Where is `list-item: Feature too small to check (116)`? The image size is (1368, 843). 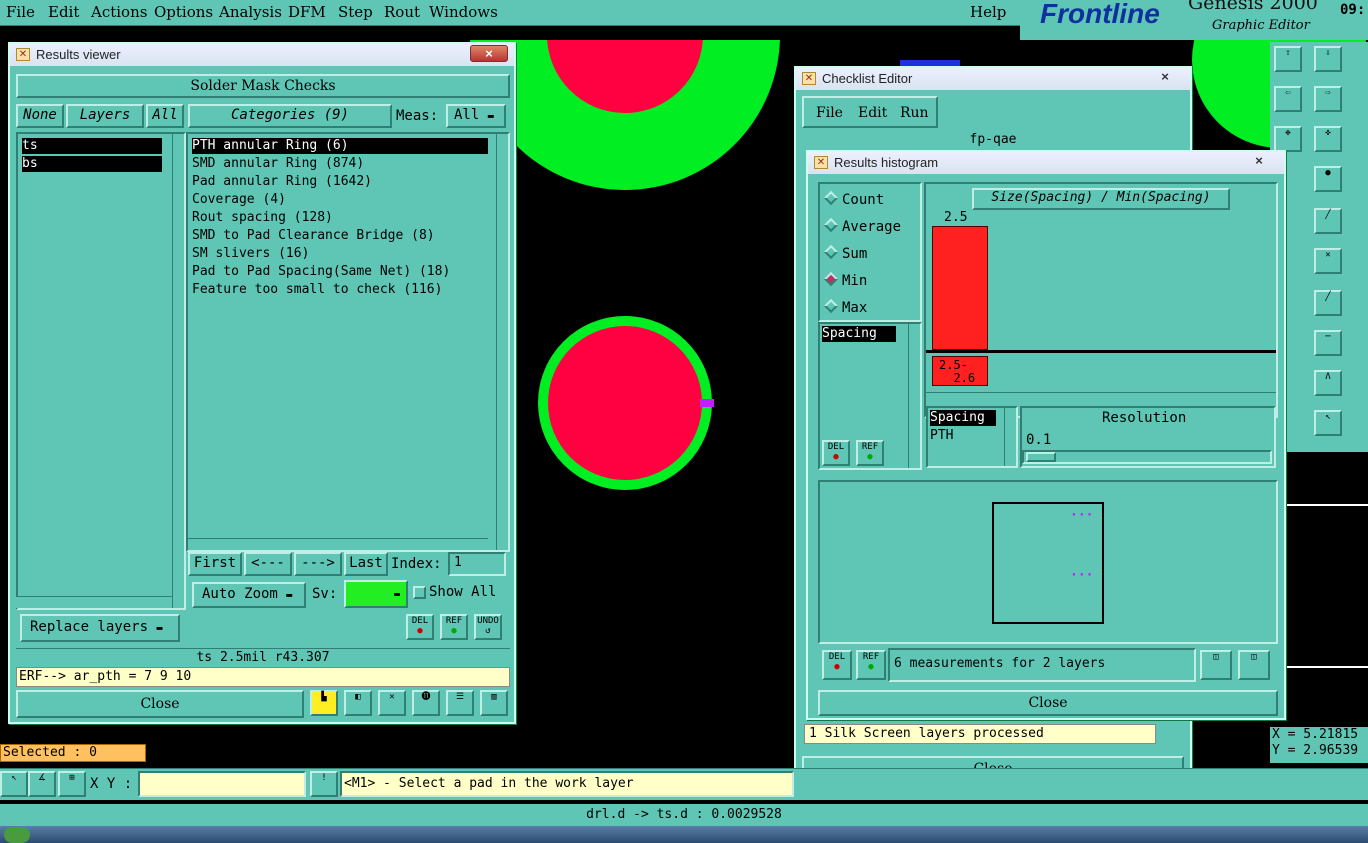 list-item: Feature too small to check (116) is located at coordinates (317, 290).